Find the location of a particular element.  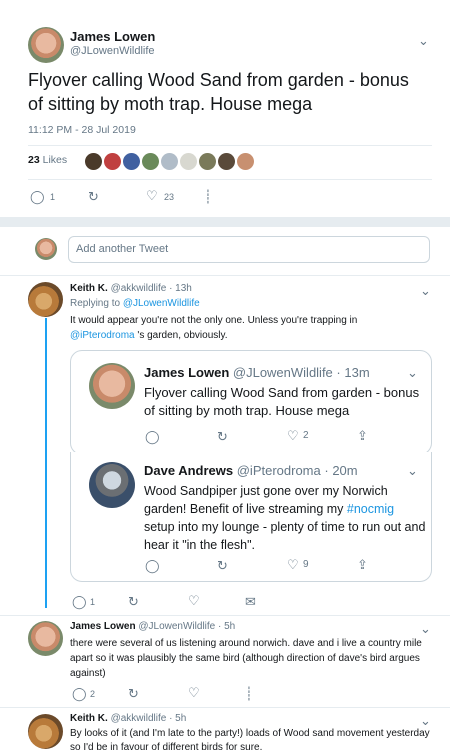

quoted-header: Dave Andrews @iPterodroma · 20m is located at coordinates (251, 470).